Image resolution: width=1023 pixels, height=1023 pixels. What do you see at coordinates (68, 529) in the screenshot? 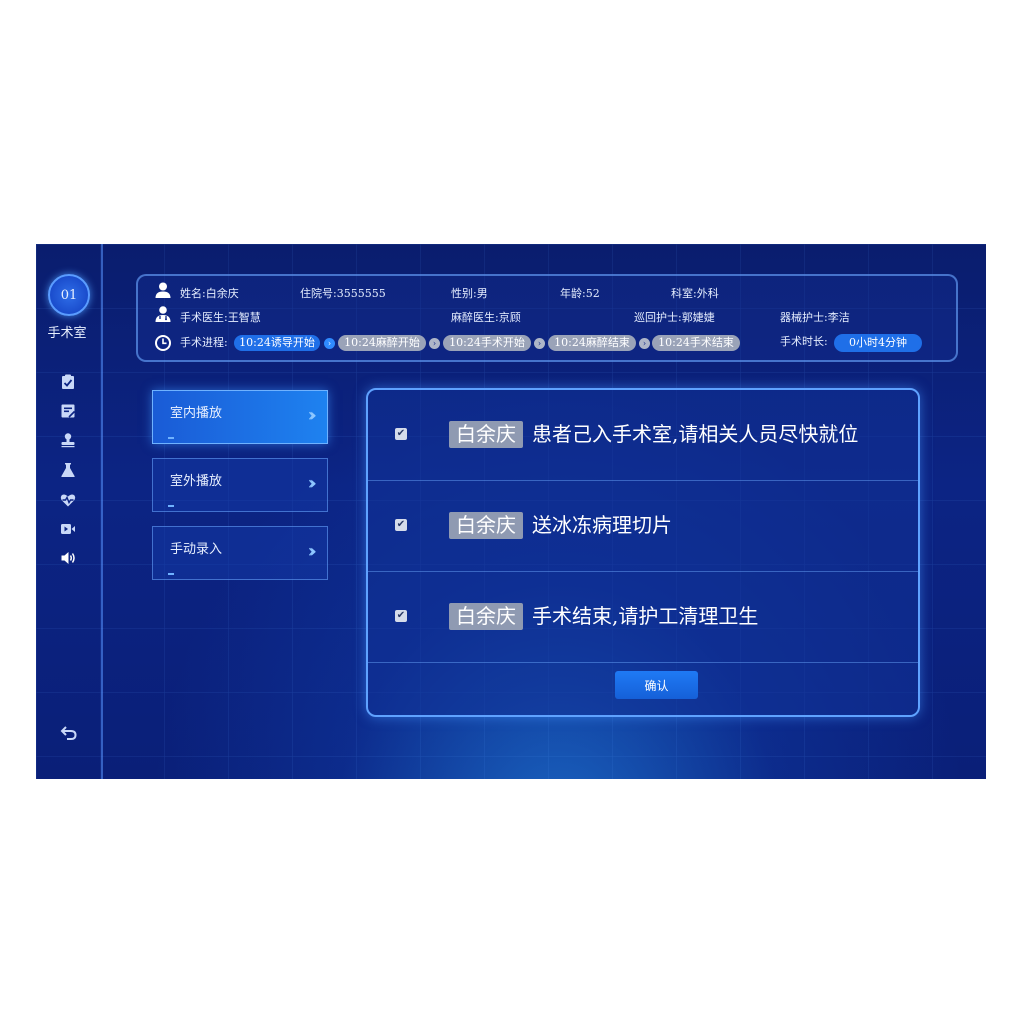
I see `video-icon` at bounding box center [68, 529].